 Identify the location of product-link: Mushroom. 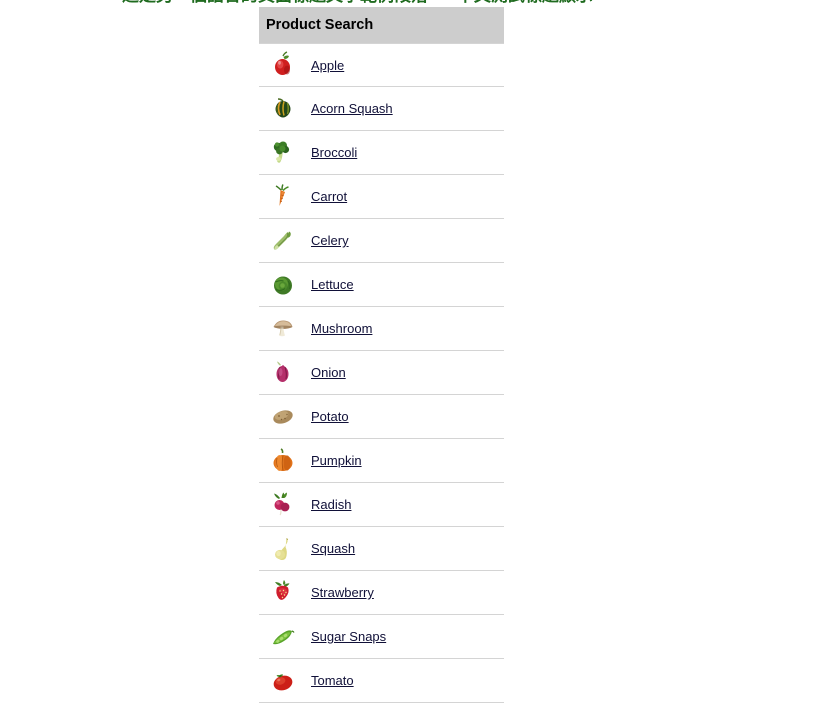
(341, 328).